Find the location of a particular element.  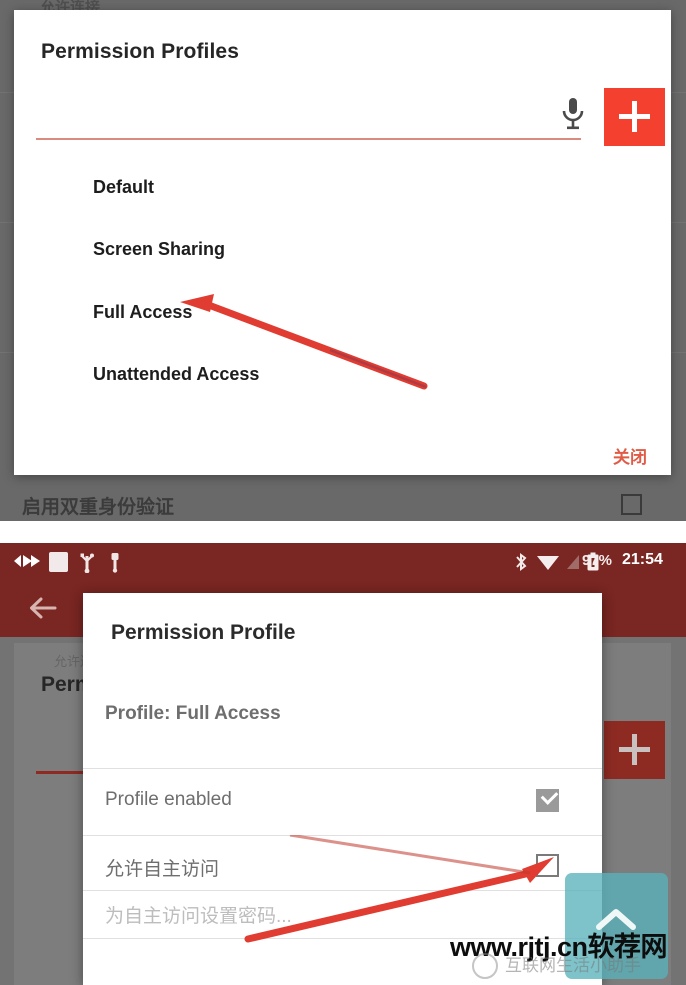

dialog-title: Permission Profiles is located at coordinates (140, 51).